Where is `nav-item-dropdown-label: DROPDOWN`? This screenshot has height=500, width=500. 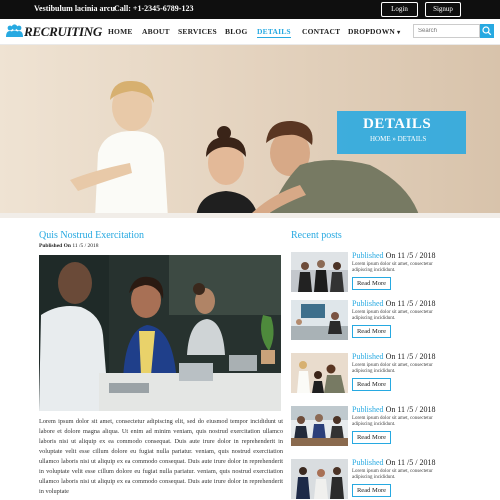
nav-item-dropdown-label: DROPDOWN is located at coordinates (372, 31).